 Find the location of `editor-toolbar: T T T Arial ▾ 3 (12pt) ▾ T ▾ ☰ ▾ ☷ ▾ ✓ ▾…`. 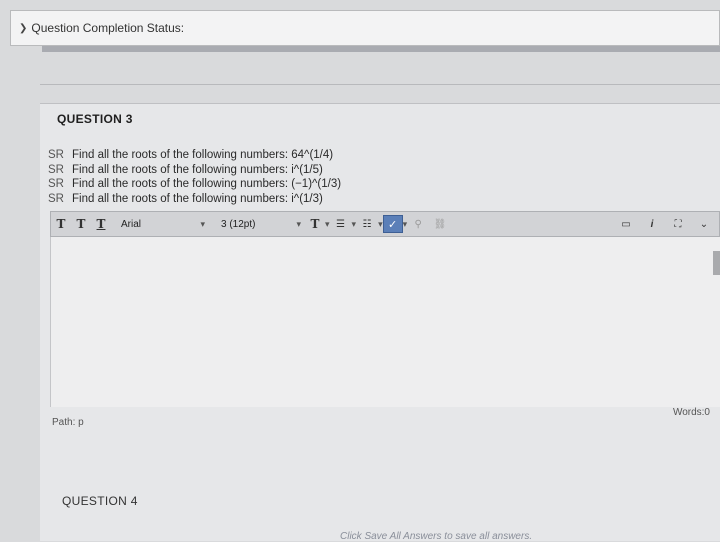

editor-toolbar: T T T Arial ▾ 3 (12pt) ▾ T ▾ ☰ ▾ ☷ ▾ ✓ ▾… is located at coordinates (385, 224).